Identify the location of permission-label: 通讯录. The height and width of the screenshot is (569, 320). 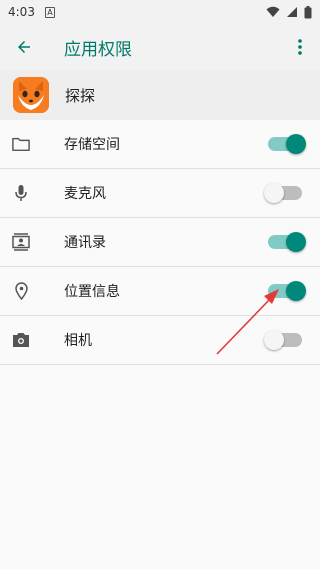
(85, 243).